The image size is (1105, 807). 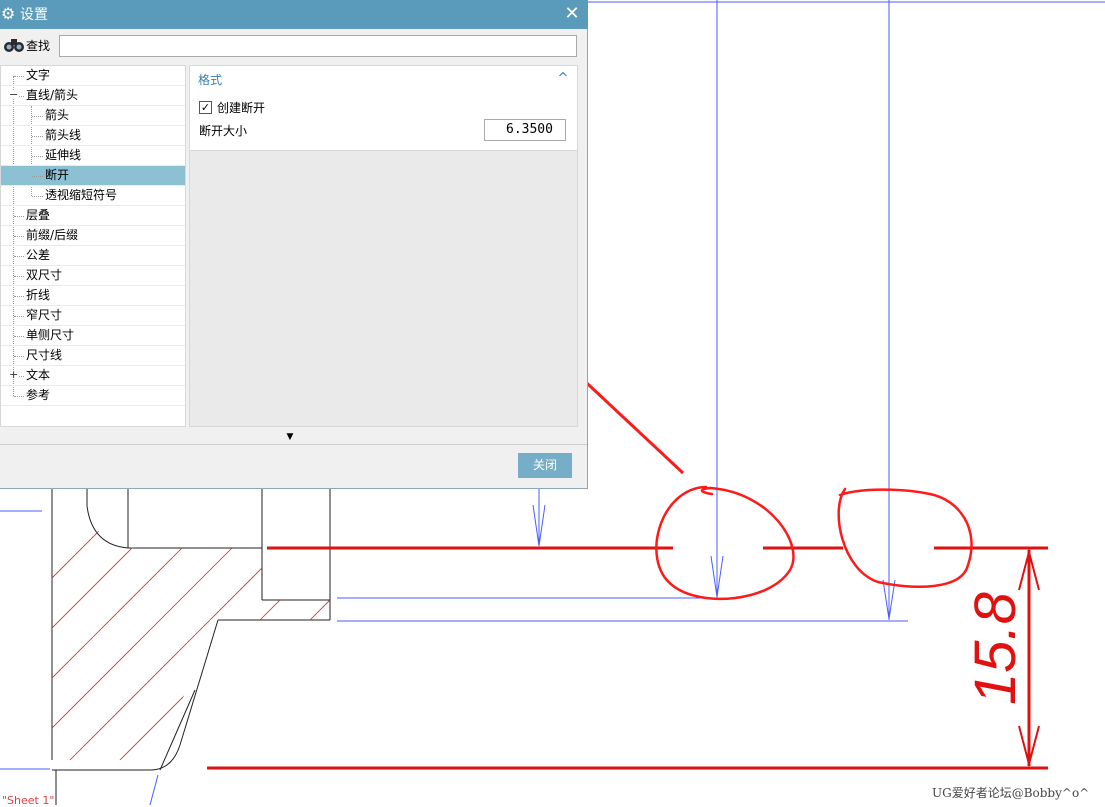 What do you see at coordinates (93, 296) in the screenshot?
I see `tree-item: 折线` at bounding box center [93, 296].